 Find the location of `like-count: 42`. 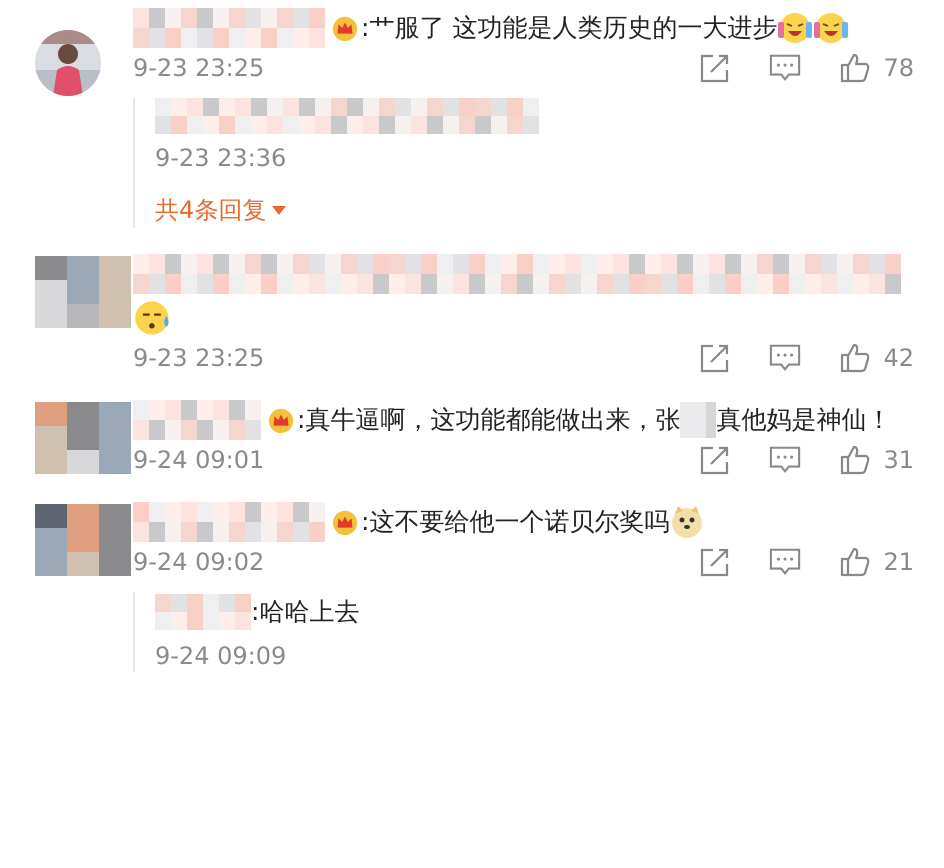

like-count: 42 is located at coordinates (898, 358).